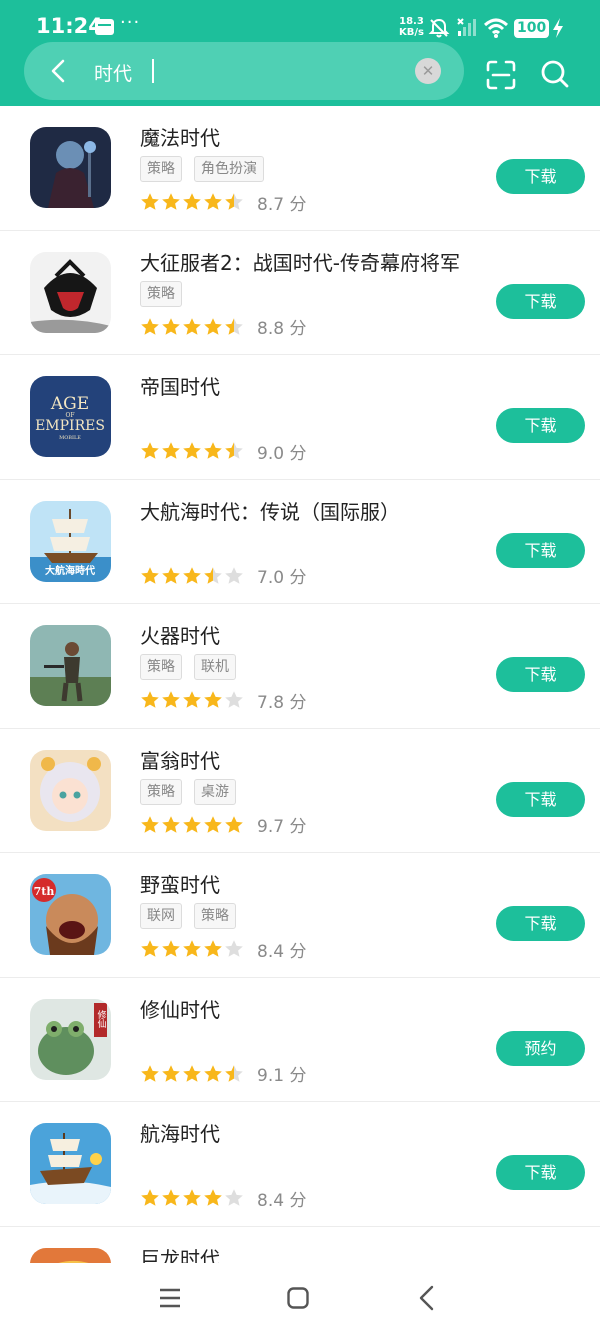 The height and width of the screenshot is (1333, 600). I want to click on home-icon, so click(298, 1298).